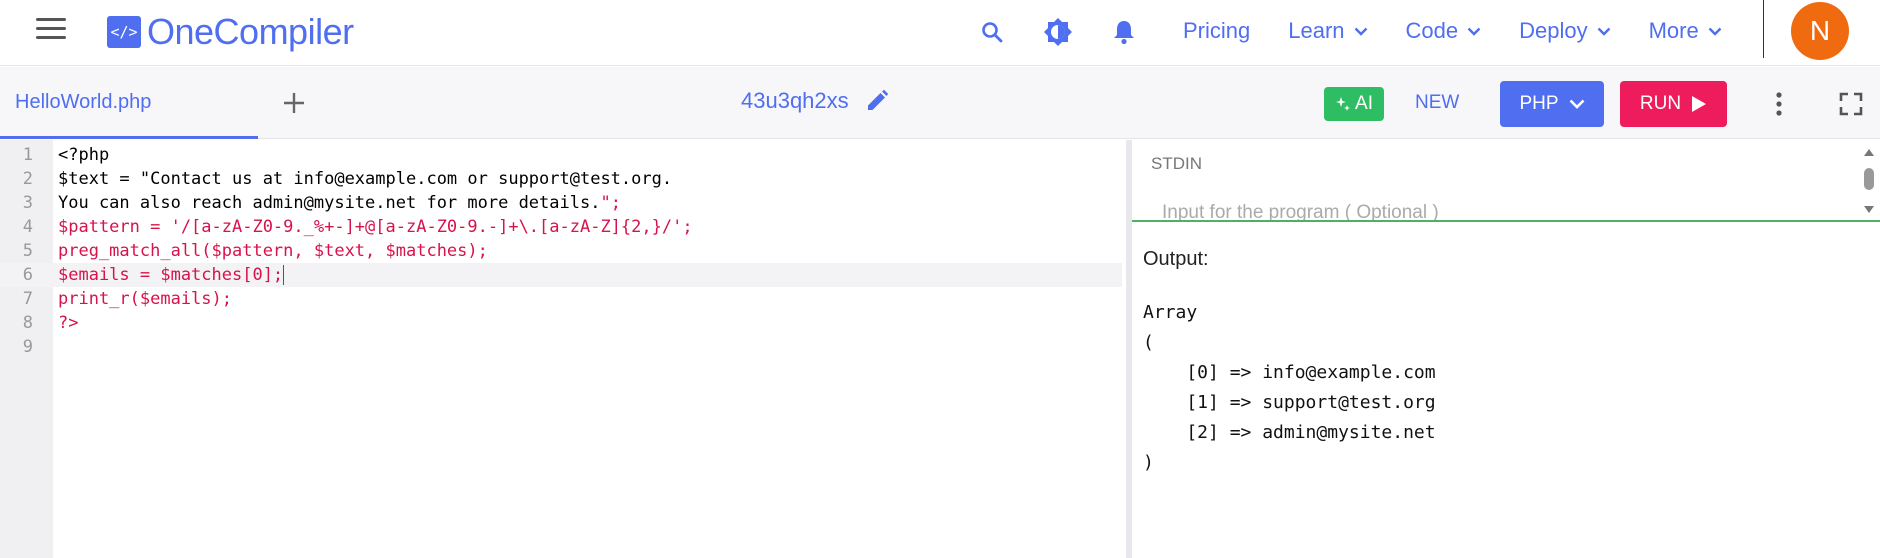  Describe the element at coordinates (27, 251) in the screenshot. I see `line-number: 5` at that location.